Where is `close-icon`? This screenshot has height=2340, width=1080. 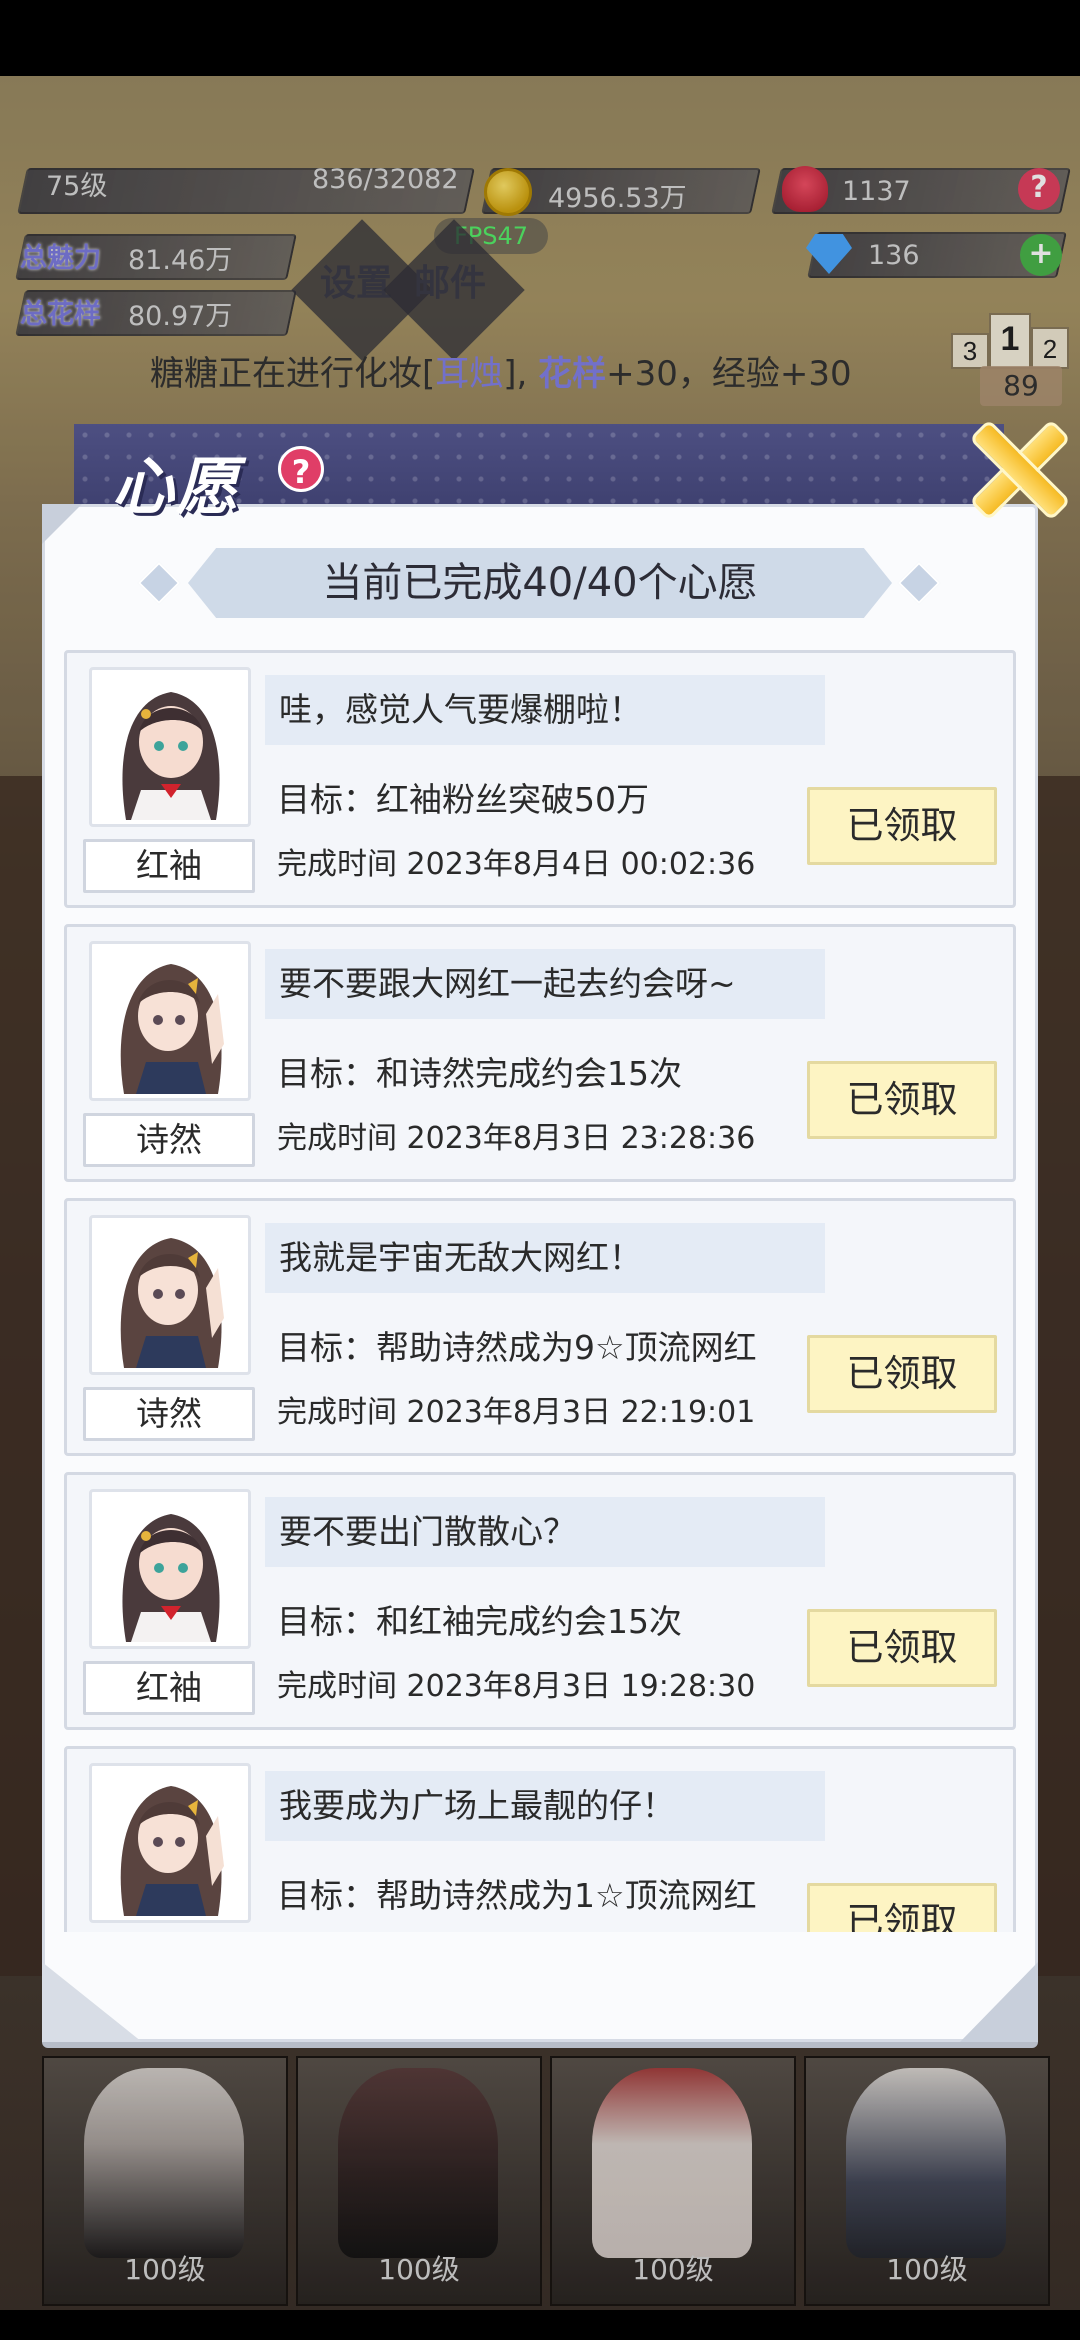
close-icon is located at coordinates (1016, 466).